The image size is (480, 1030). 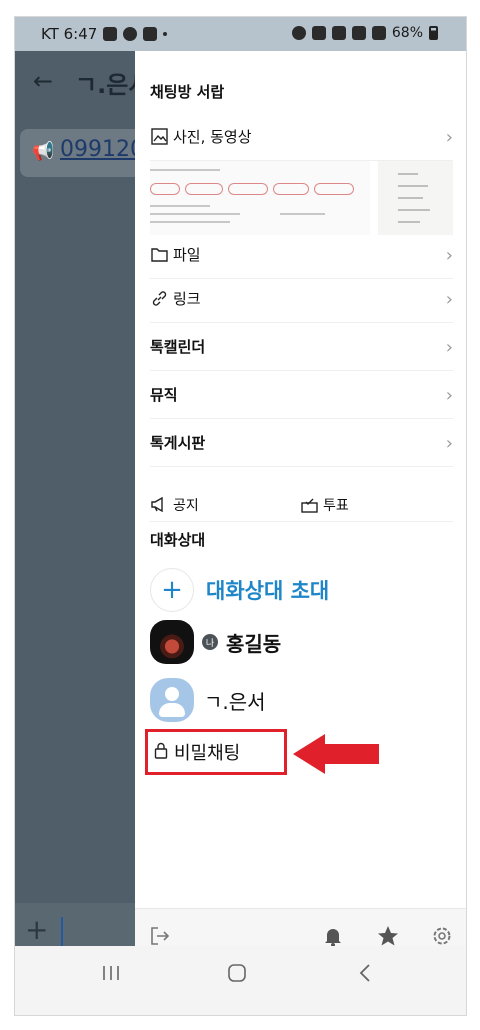 I want to click on me-badge: 나, so click(x=210, y=642).